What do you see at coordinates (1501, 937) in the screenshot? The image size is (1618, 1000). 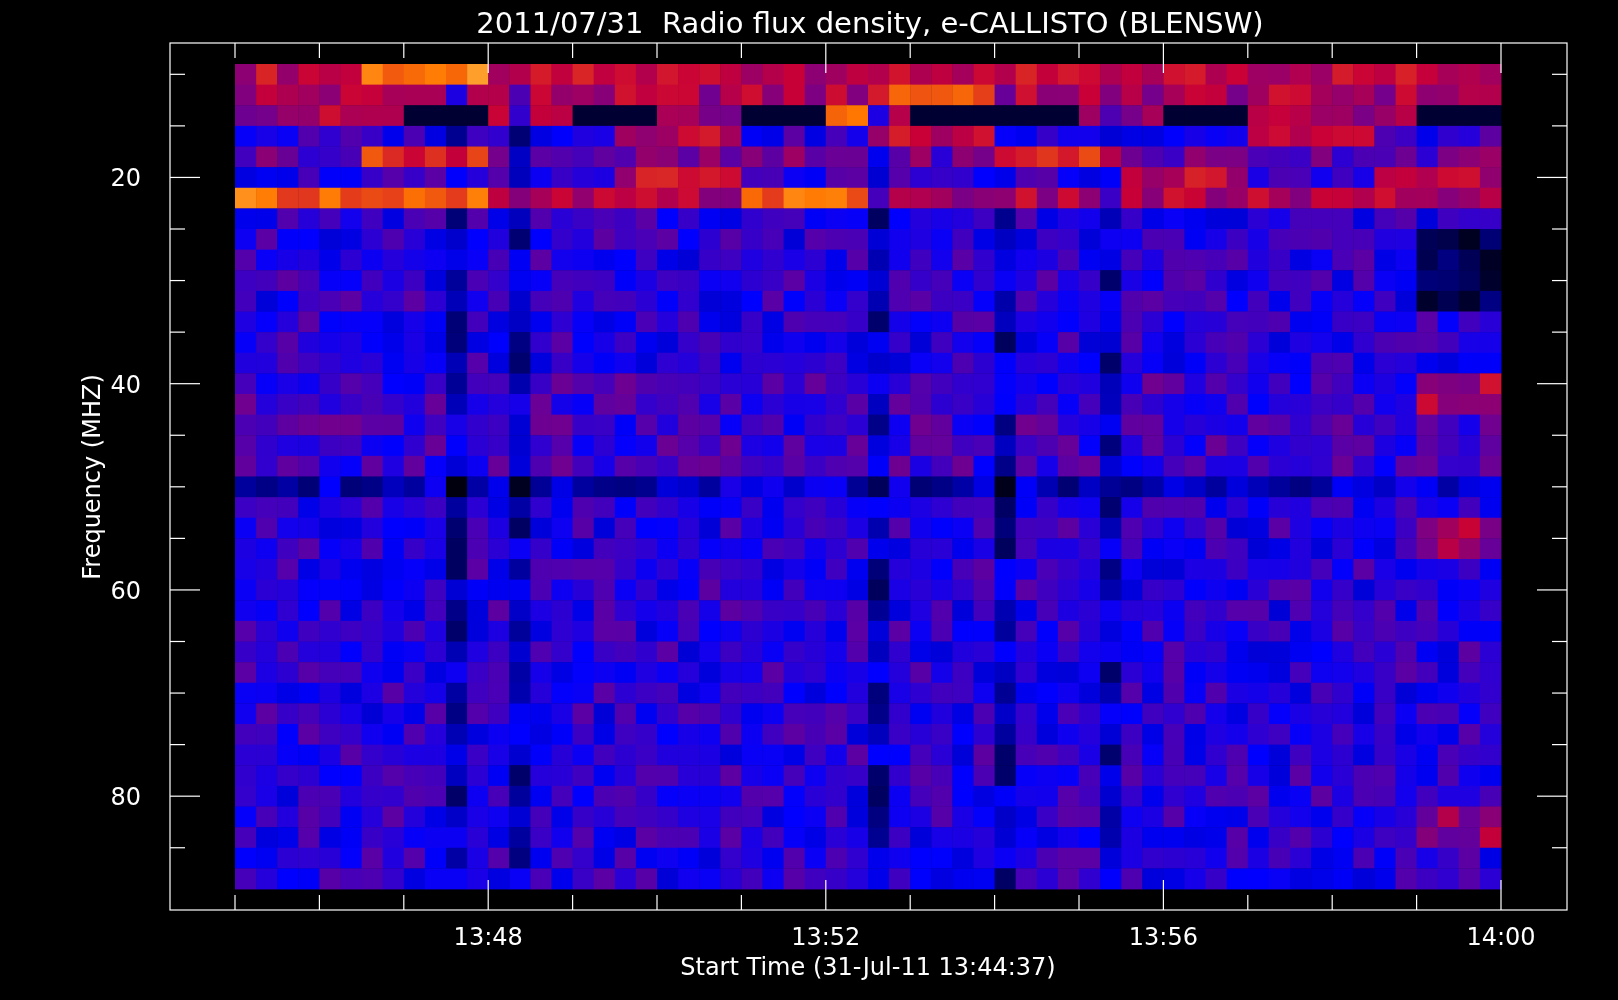 I see `x-tick-label: 14:00` at bounding box center [1501, 937].